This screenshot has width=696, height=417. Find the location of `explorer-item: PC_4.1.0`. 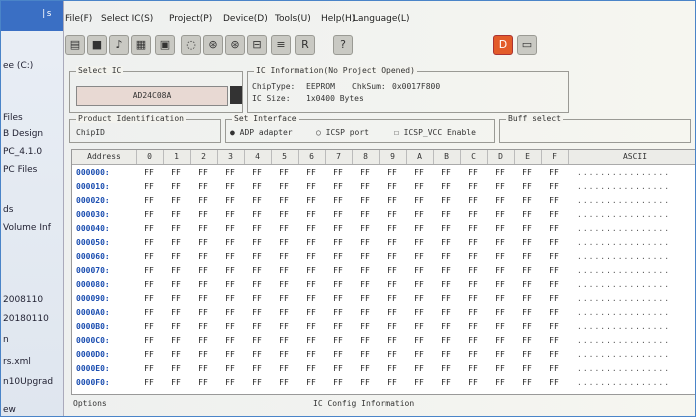

explorer-item: PC_4.1.0 is located at coordinates (22, 152).